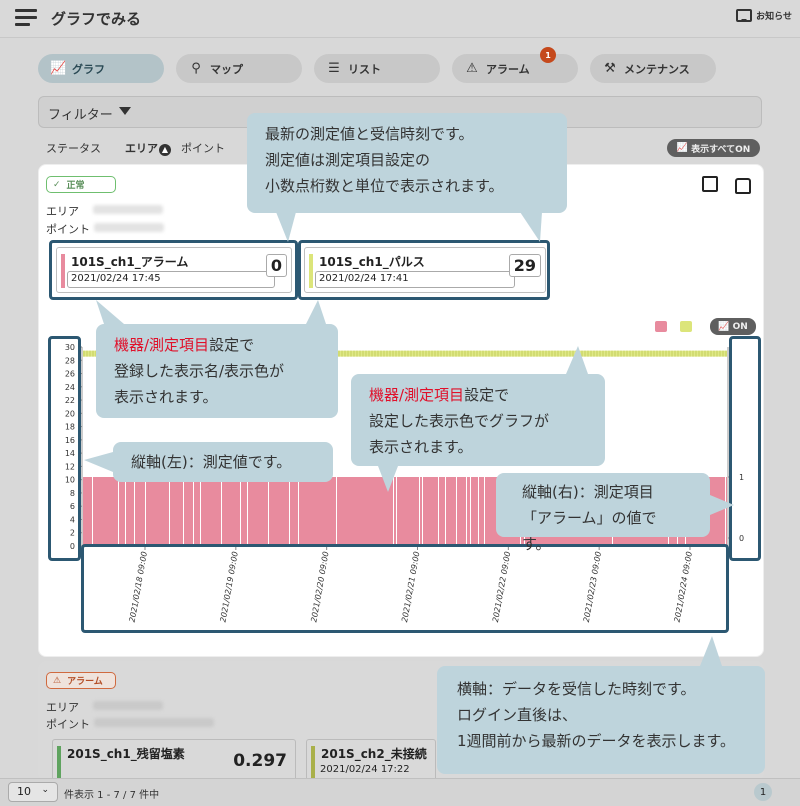 The image size is (800, 806). Describe the element at coordinates (166, 397) in the screenshot. I see `callout-line: 表示されます。` at that location.